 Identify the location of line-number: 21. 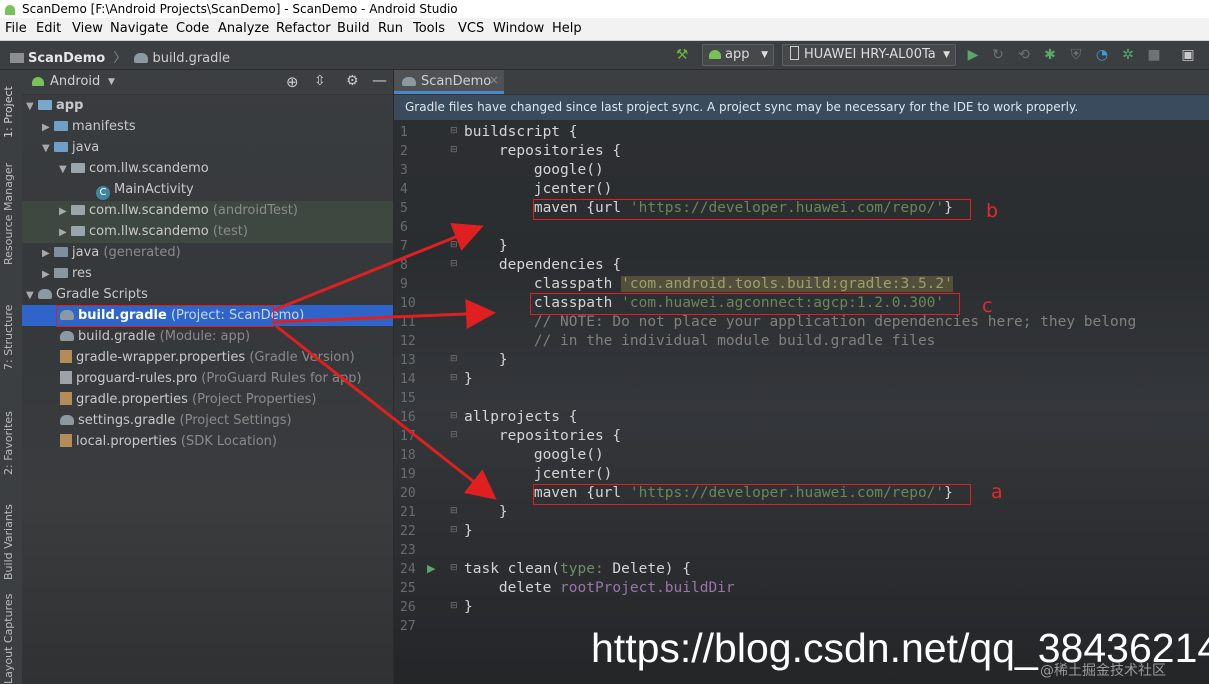
(408, 512).